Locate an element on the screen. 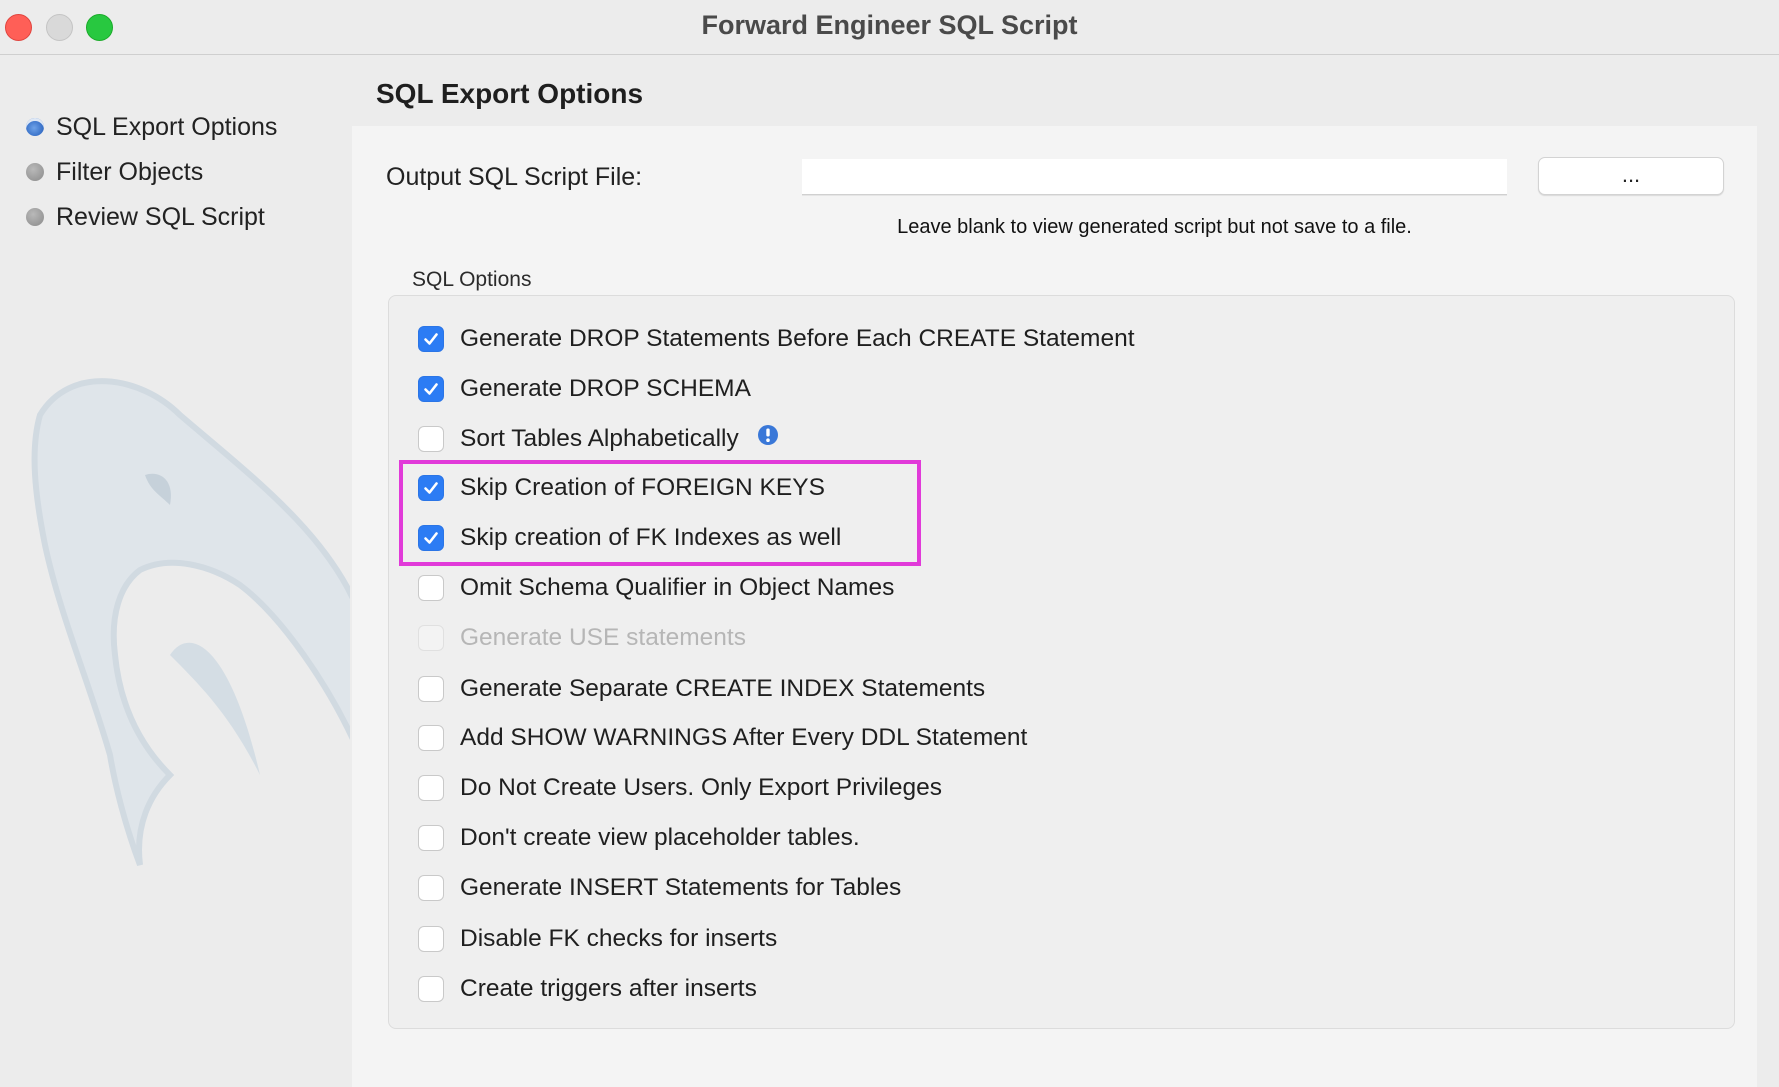  option-label: Generate USE statements is located at coordinates (603, 637).